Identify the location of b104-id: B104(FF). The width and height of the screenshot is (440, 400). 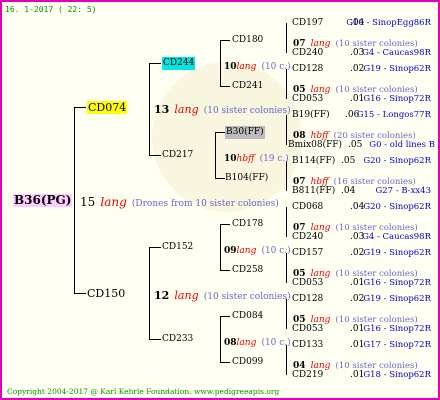
(246, 178).